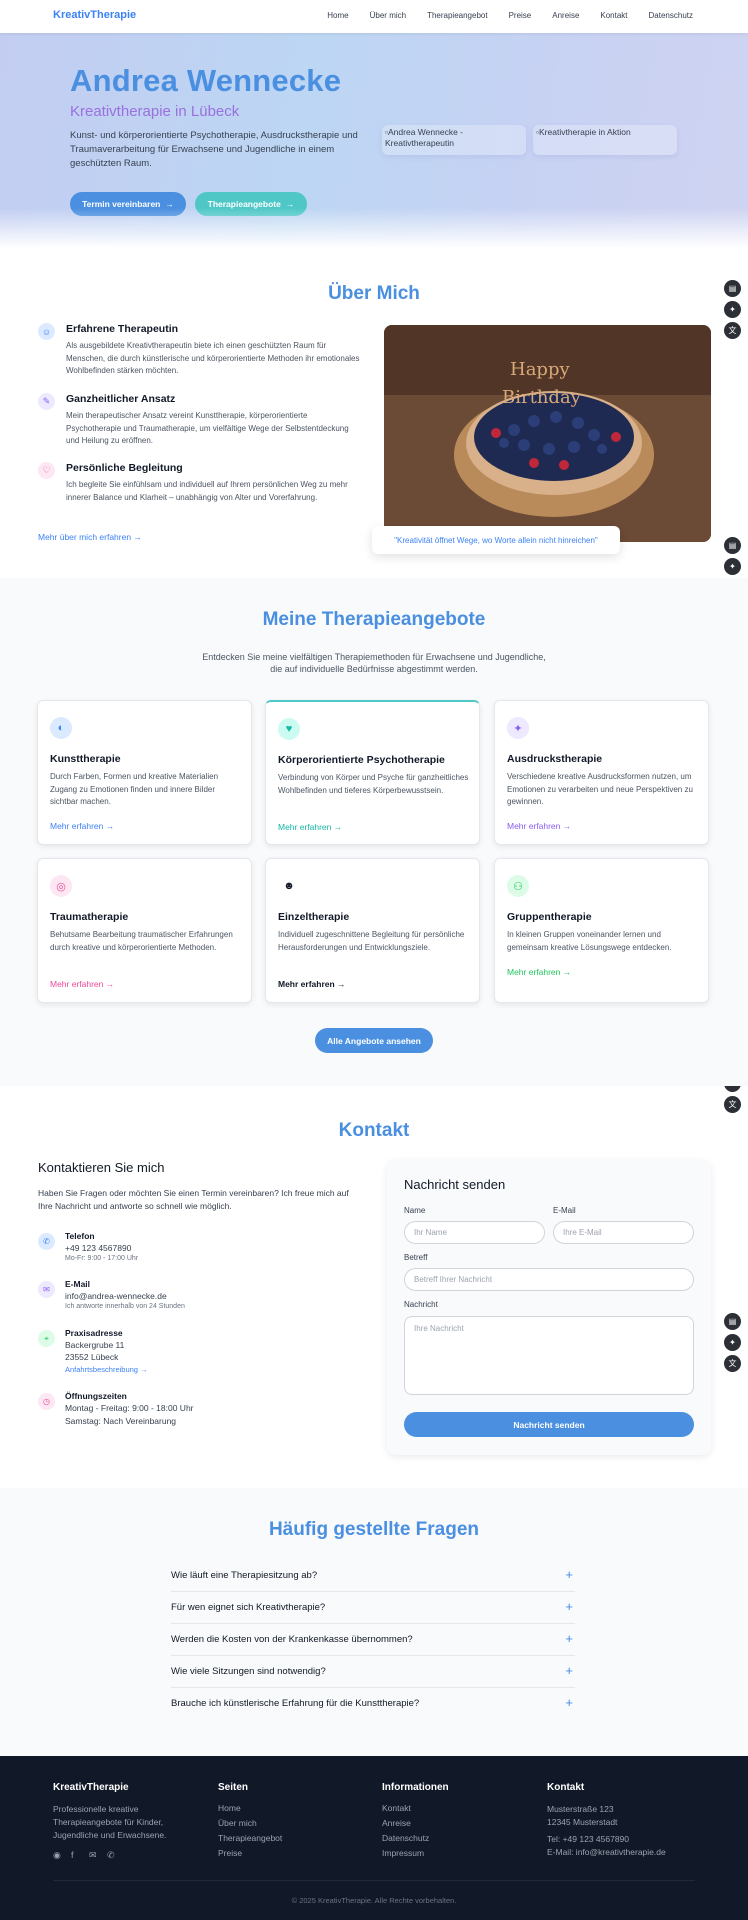 The height and width of the screenshot is (1920, 748). What do you see at coordinates (623, 1232) in the screenshot?
I see `email-input: Ihre E-Mail` at bounding box center [623, 1232].